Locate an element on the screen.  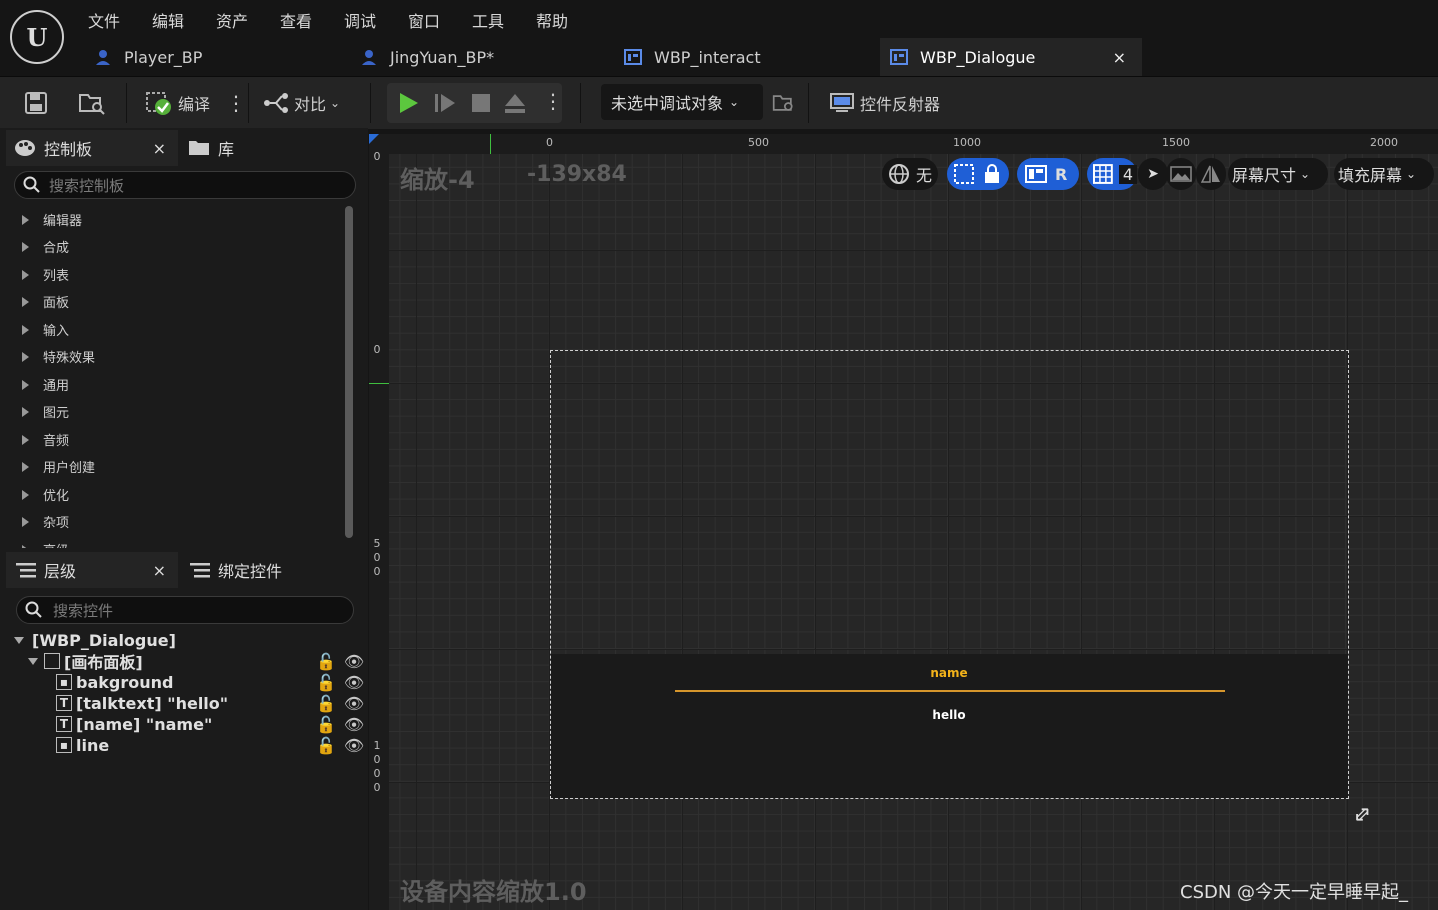
category-label: 高级 is located at coordinates (56, 544).